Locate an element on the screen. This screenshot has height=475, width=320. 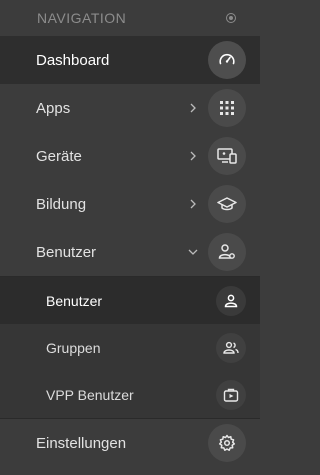
sidebar-item-label: Einstellungen is located at coordinates (81, 443).